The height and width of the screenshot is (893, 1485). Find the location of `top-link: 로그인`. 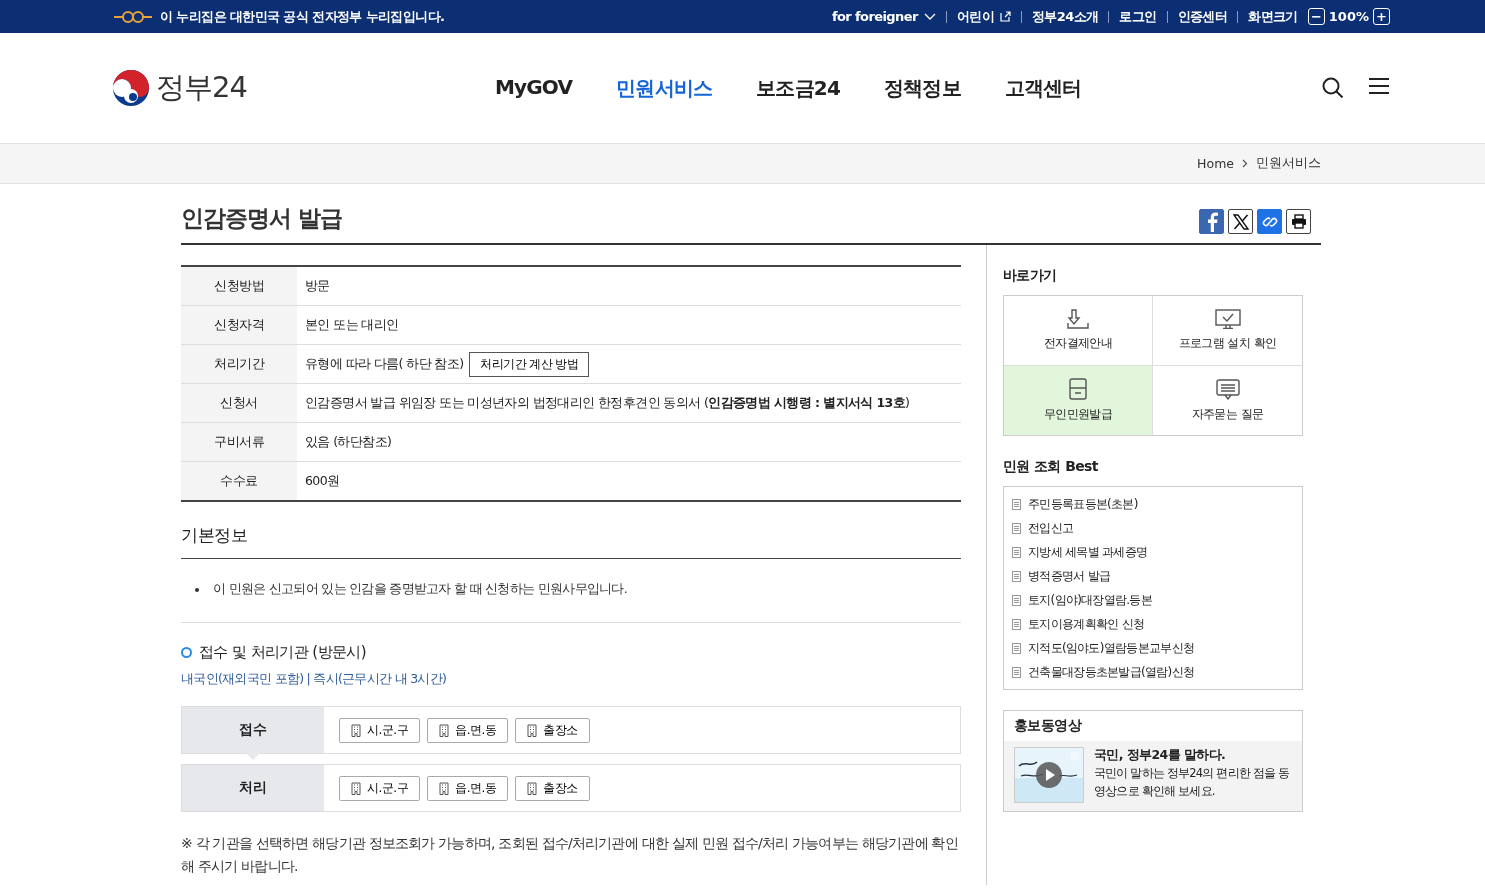

top-link: 로그인 is located at coordinates (1138, 16).